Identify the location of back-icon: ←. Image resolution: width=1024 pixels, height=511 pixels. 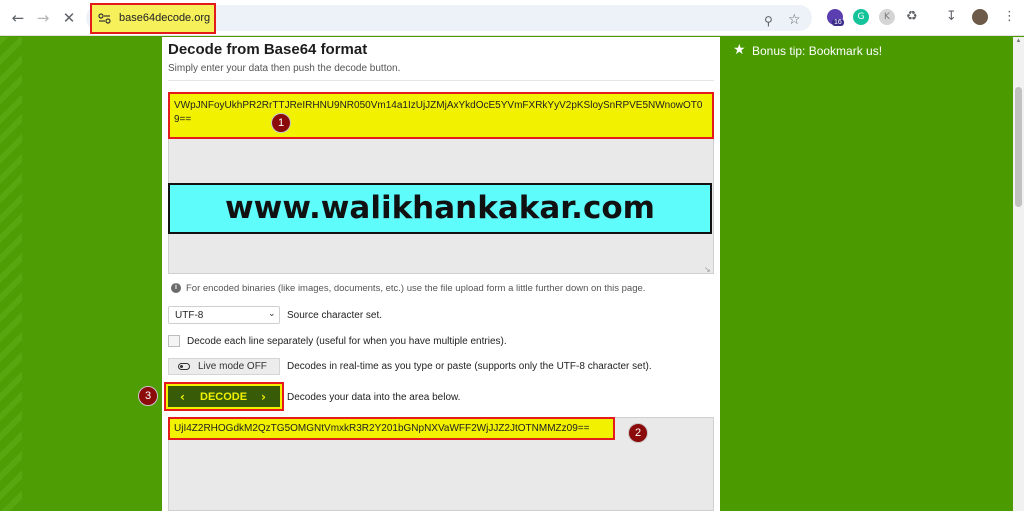
(18, 18).